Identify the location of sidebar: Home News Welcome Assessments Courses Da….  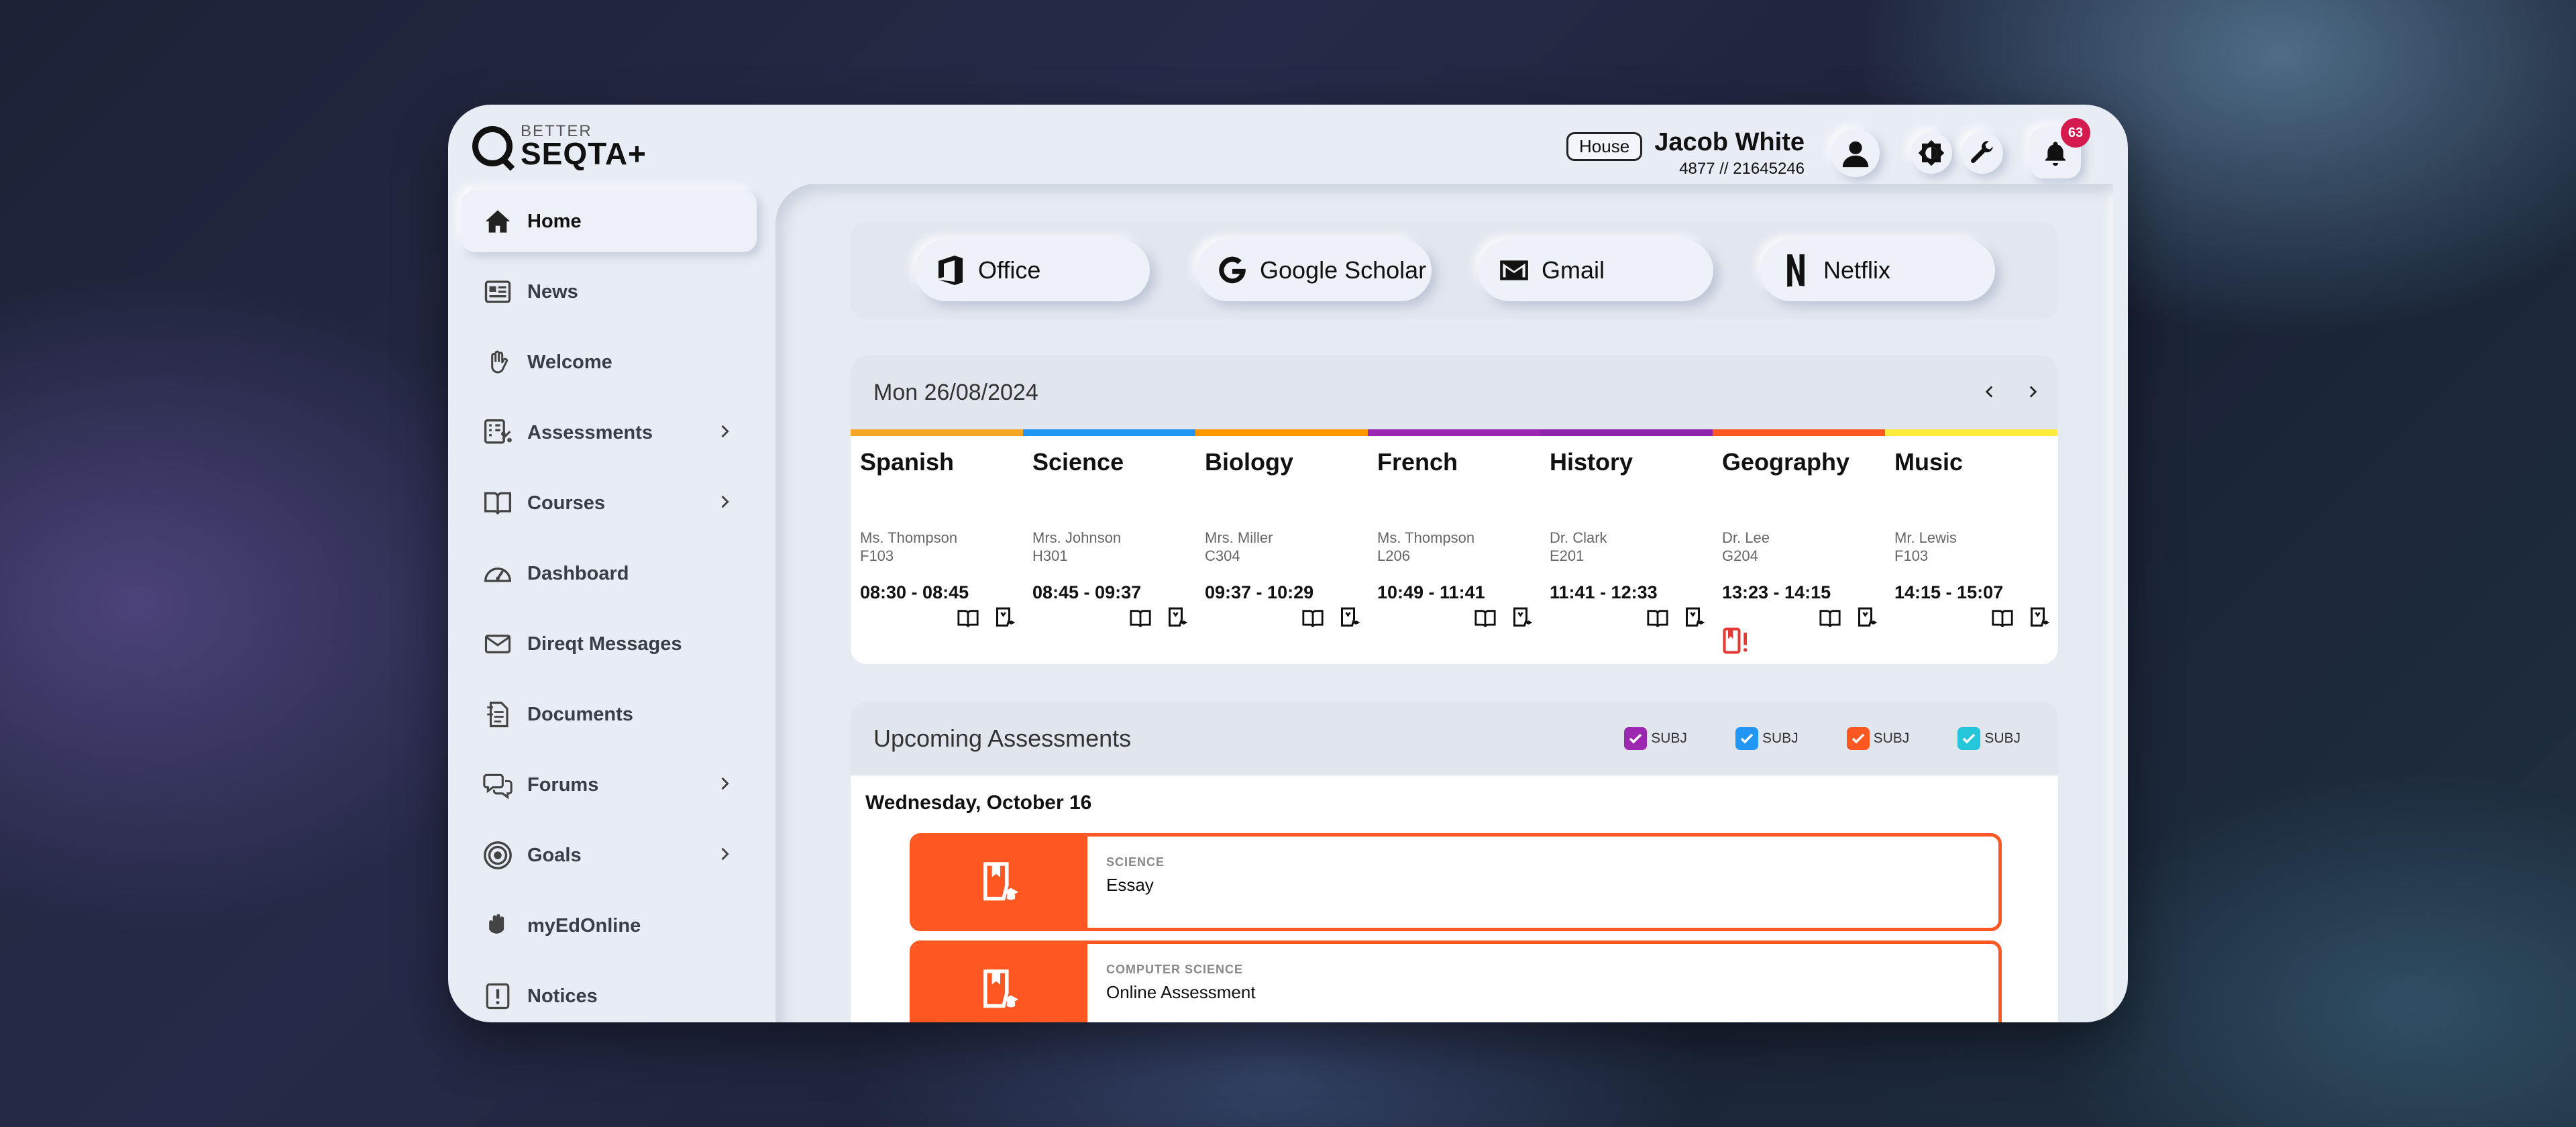
(609, 606).